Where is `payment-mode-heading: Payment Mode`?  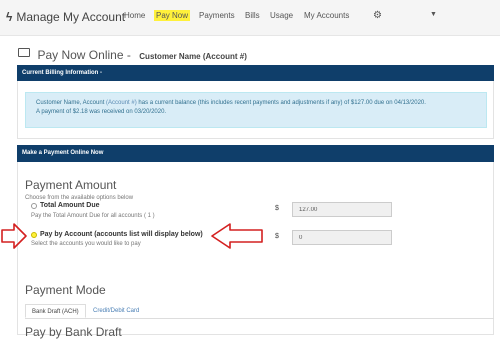
payment-mode-heading: Payment Mode is located at coordinates (65, 290).